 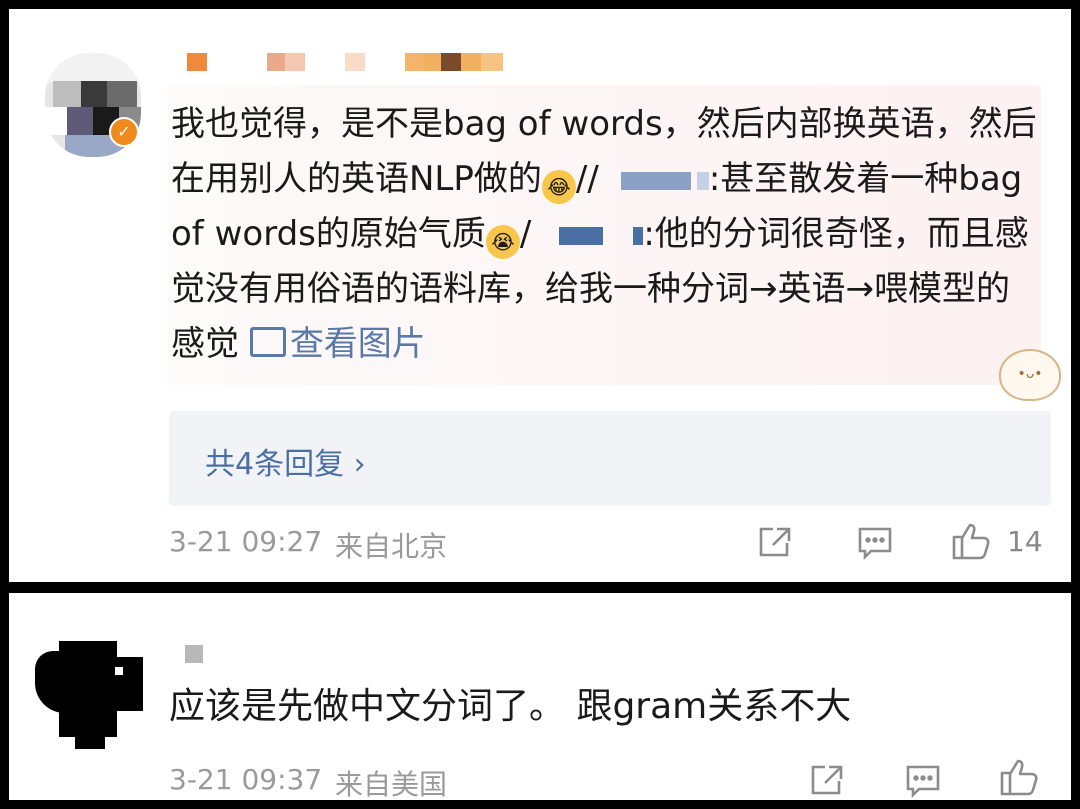 What do you see at coordinates (246, 779) in the screenshot?
I see `comment-time: 3-21 09:37` at bounding box center [246, 779].